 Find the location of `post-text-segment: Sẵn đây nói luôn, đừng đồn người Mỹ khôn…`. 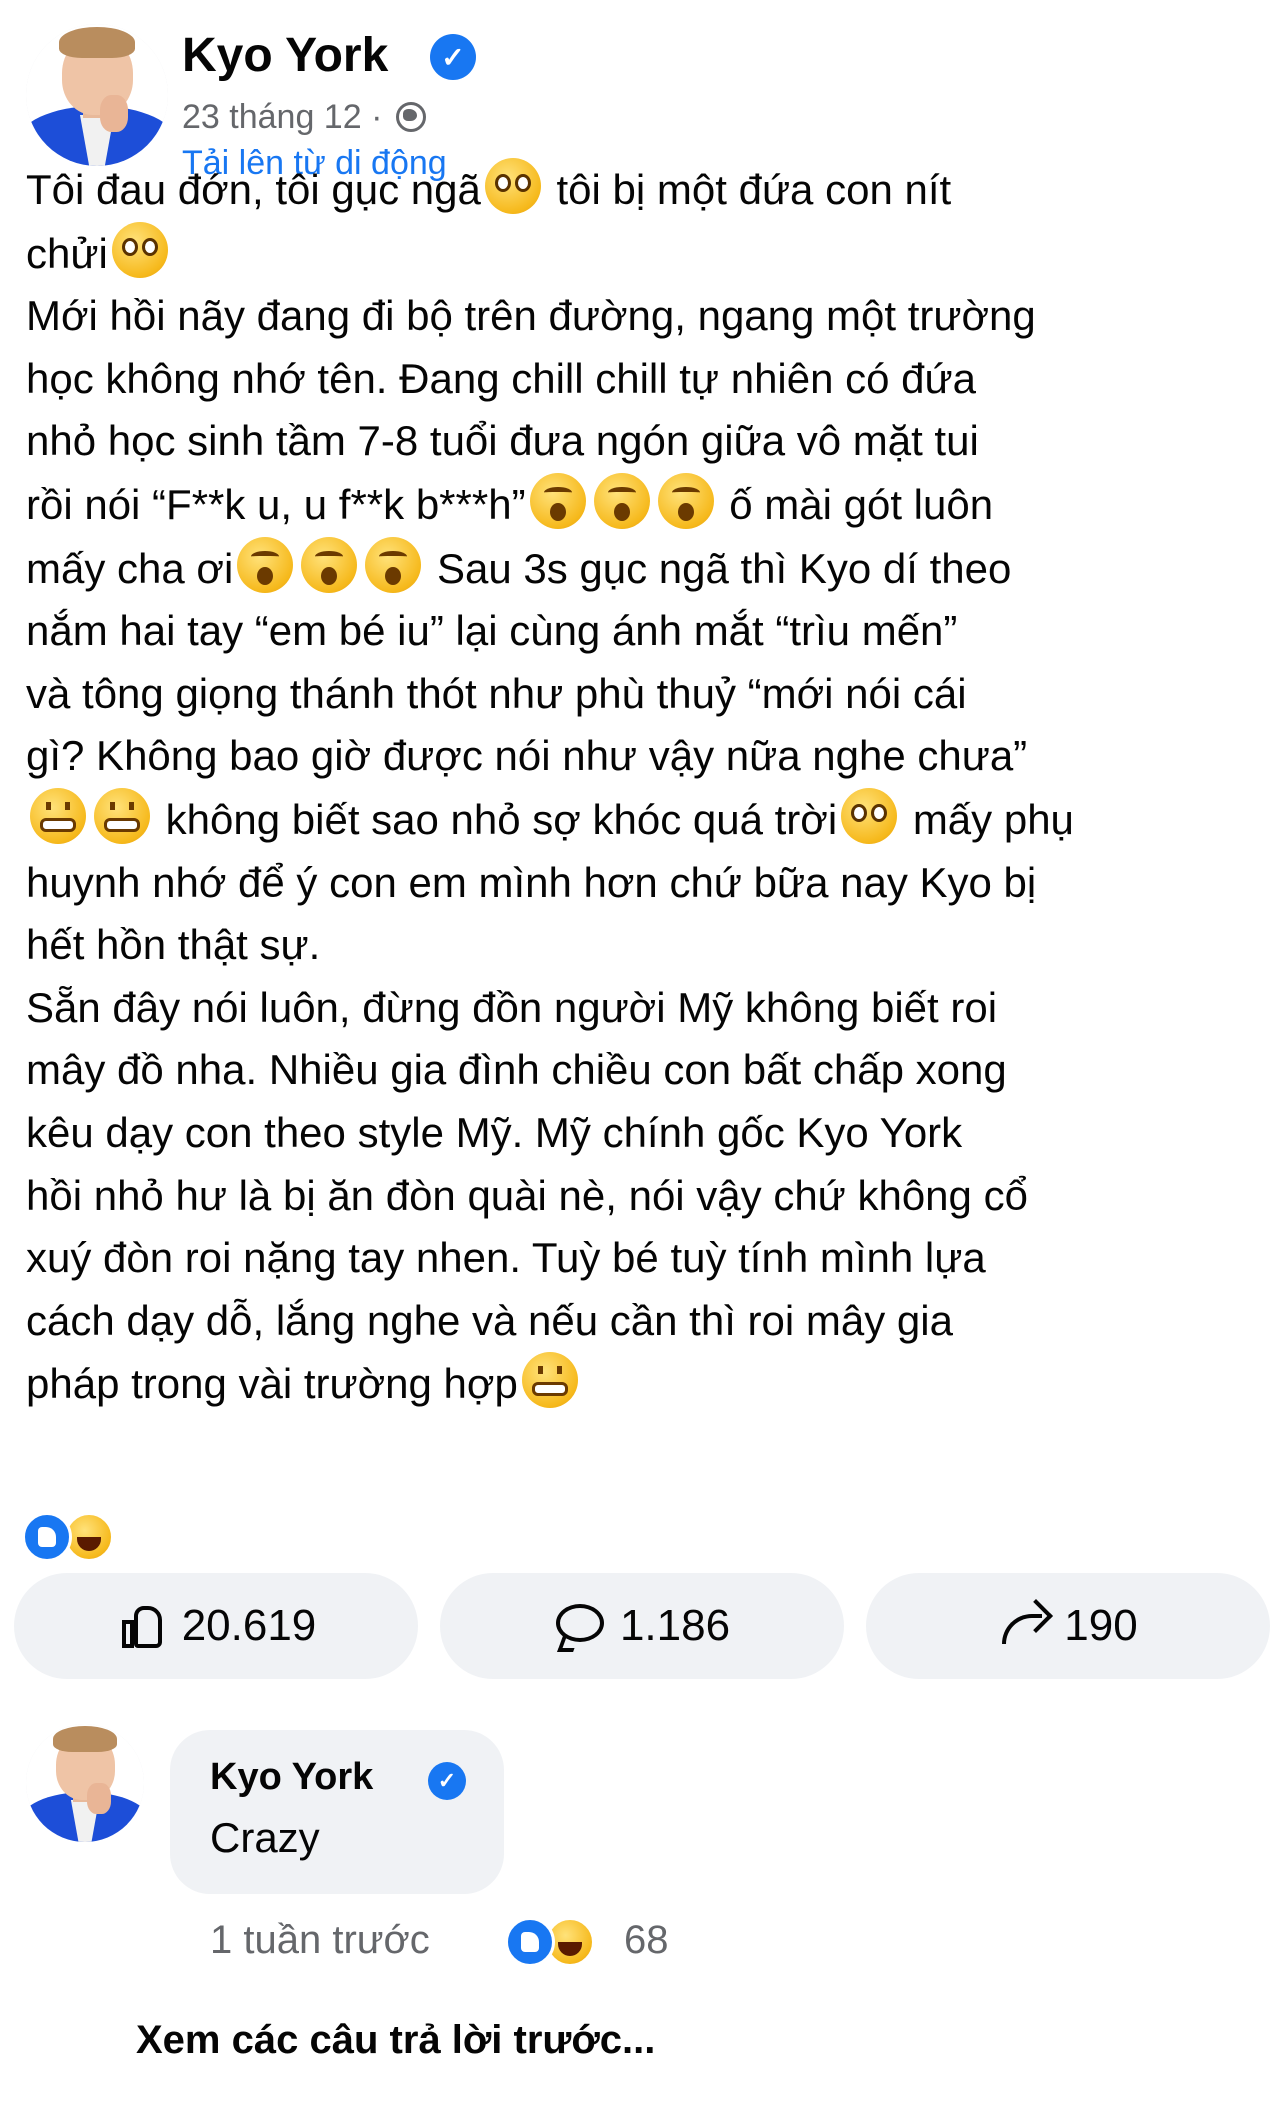

post-text-segment: Sẵn đây nói luôn, đừng đồn người Mỹ khôn… is located at coordinates (512, 1007).